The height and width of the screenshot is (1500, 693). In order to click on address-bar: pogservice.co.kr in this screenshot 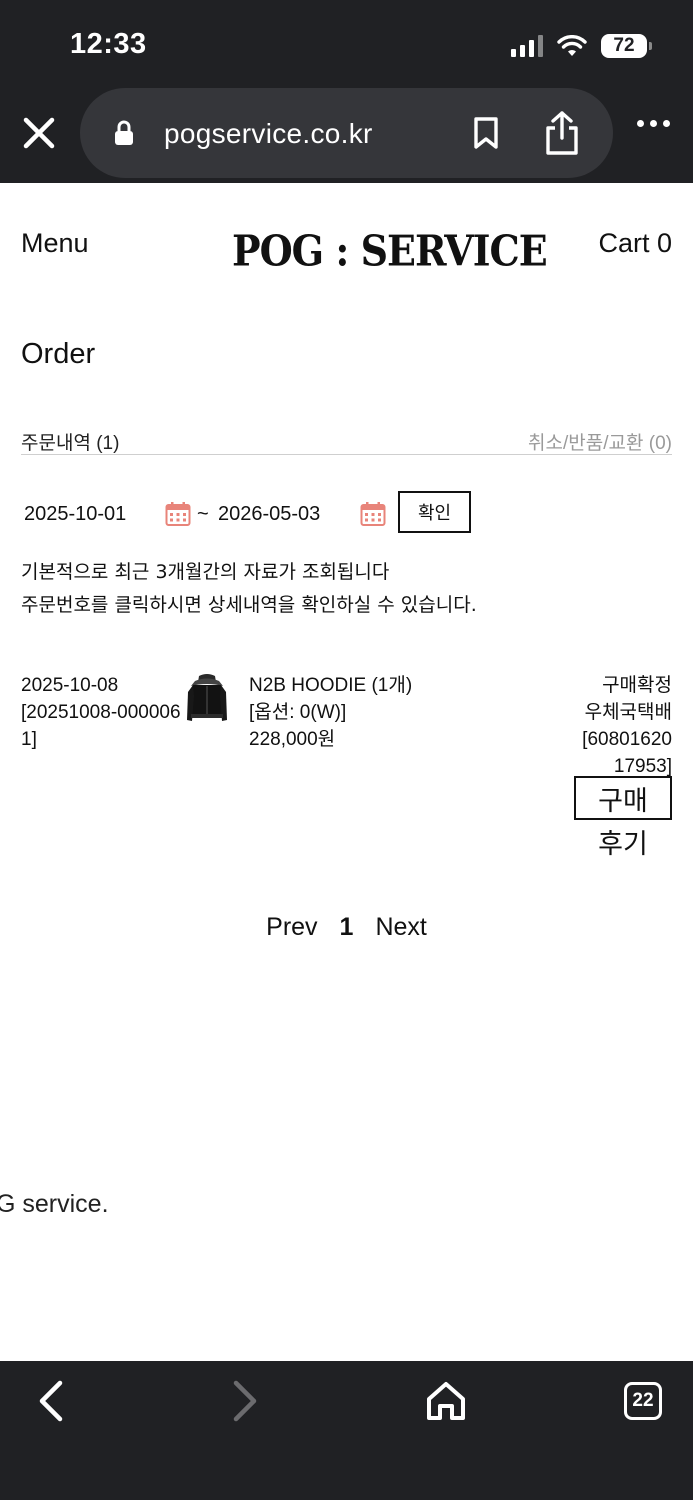, I will do `click(346, 133)`.